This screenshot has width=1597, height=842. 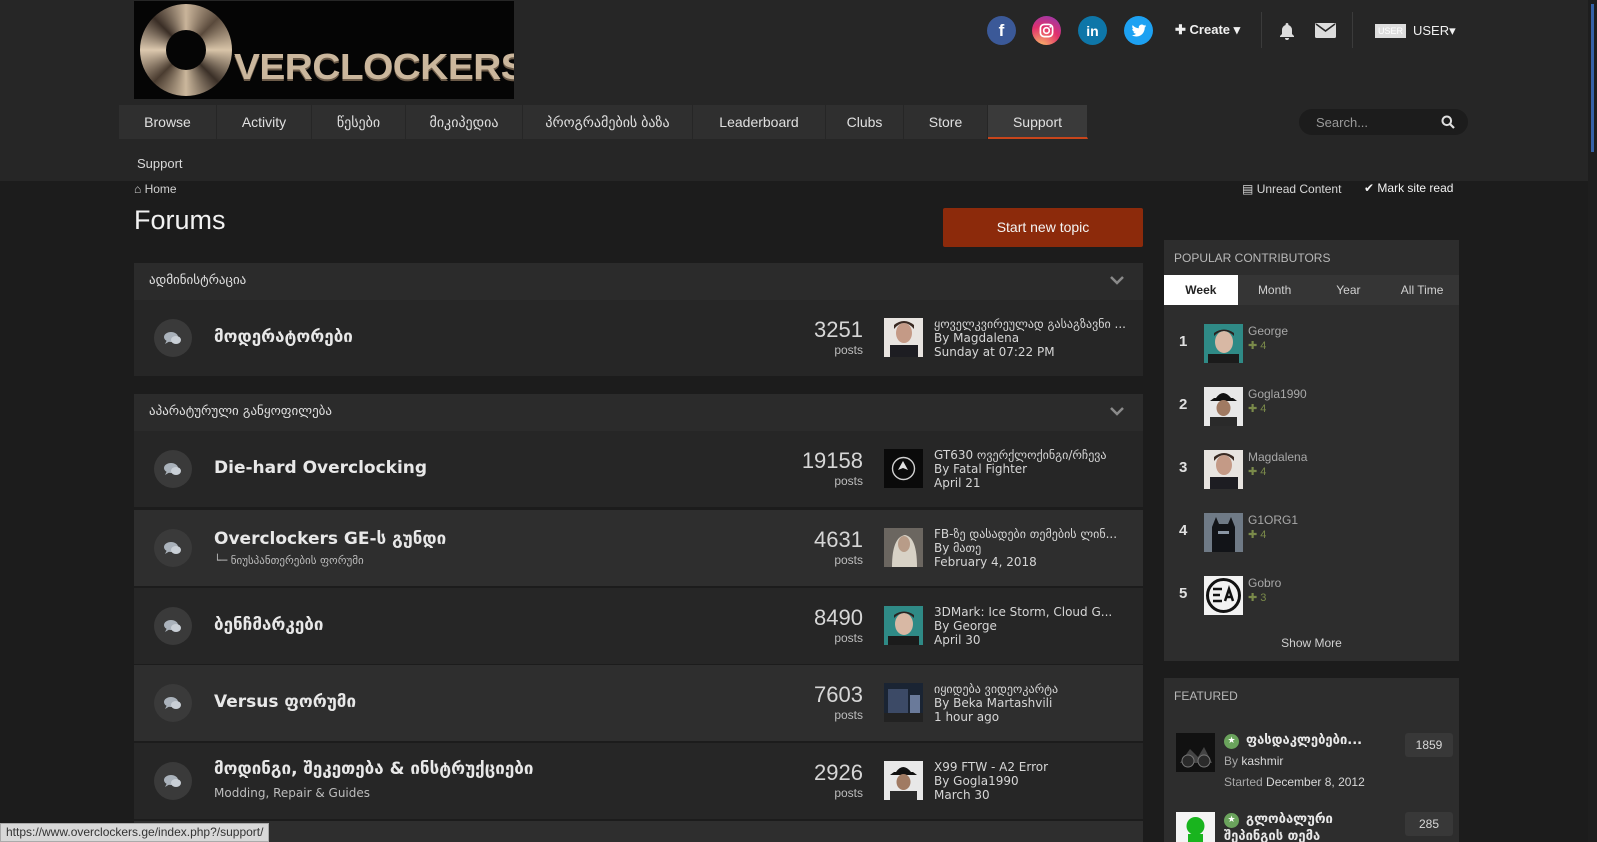 I want to click on create-label: Create, so click(x=1209, y=29).